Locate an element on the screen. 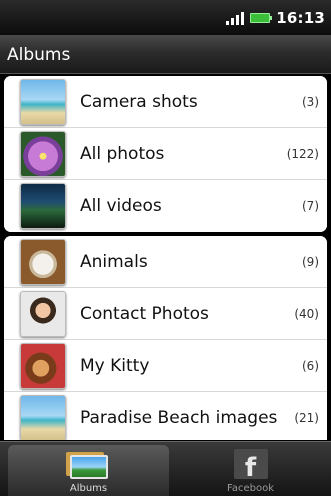 The height and width of the screenshot is (496, 331). album-count: (9) is located at coordinates (310, 261).